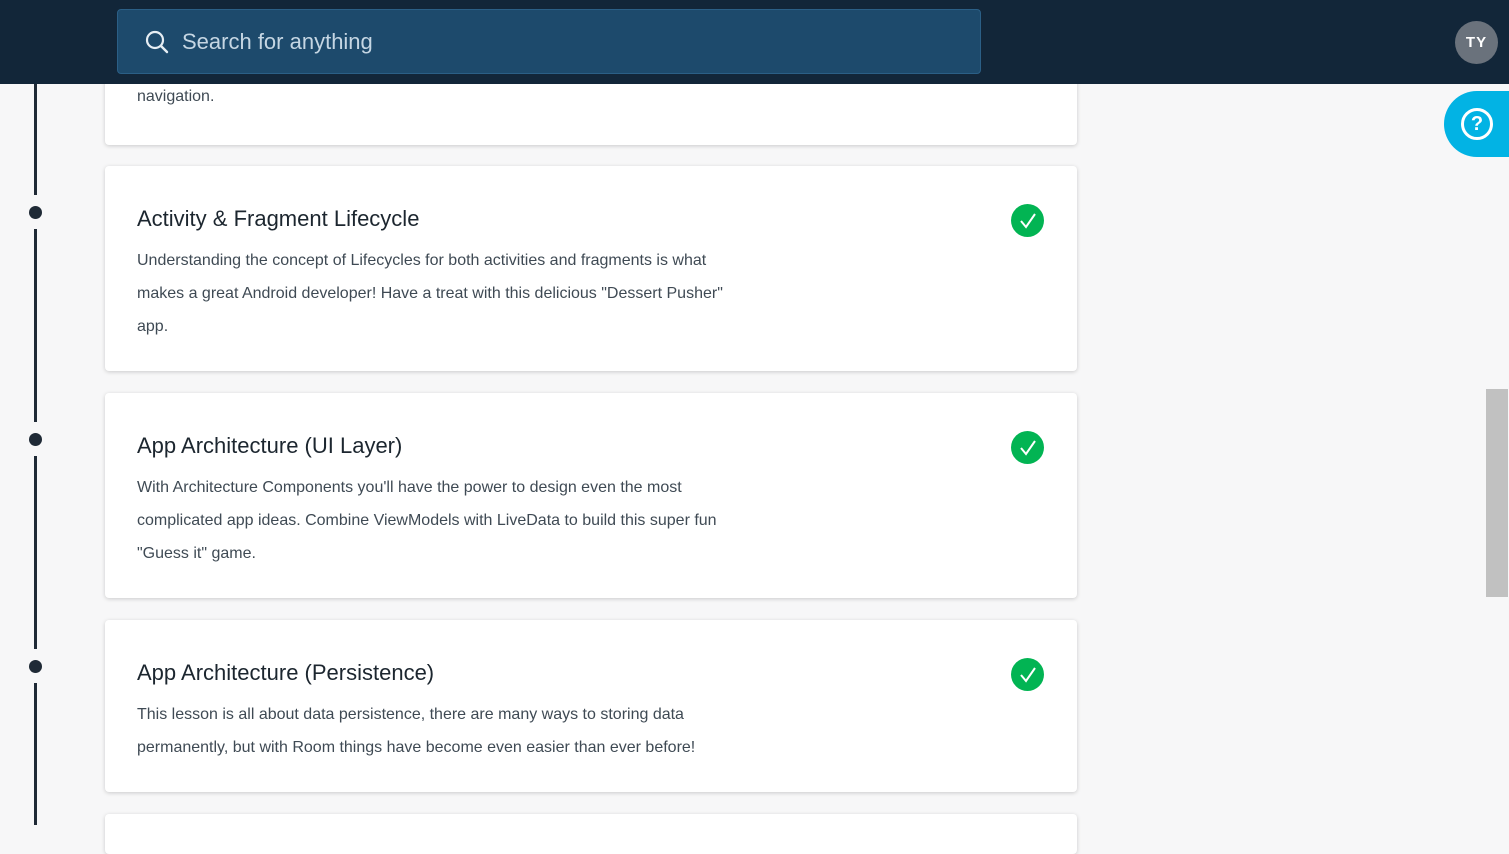 The image size is (1509, 854). What do you see at coordinates (278, 218) in the screenshot?
I see `lesson-title: Activity & Fragment Lifecycle` at bounding box center [278, 218].